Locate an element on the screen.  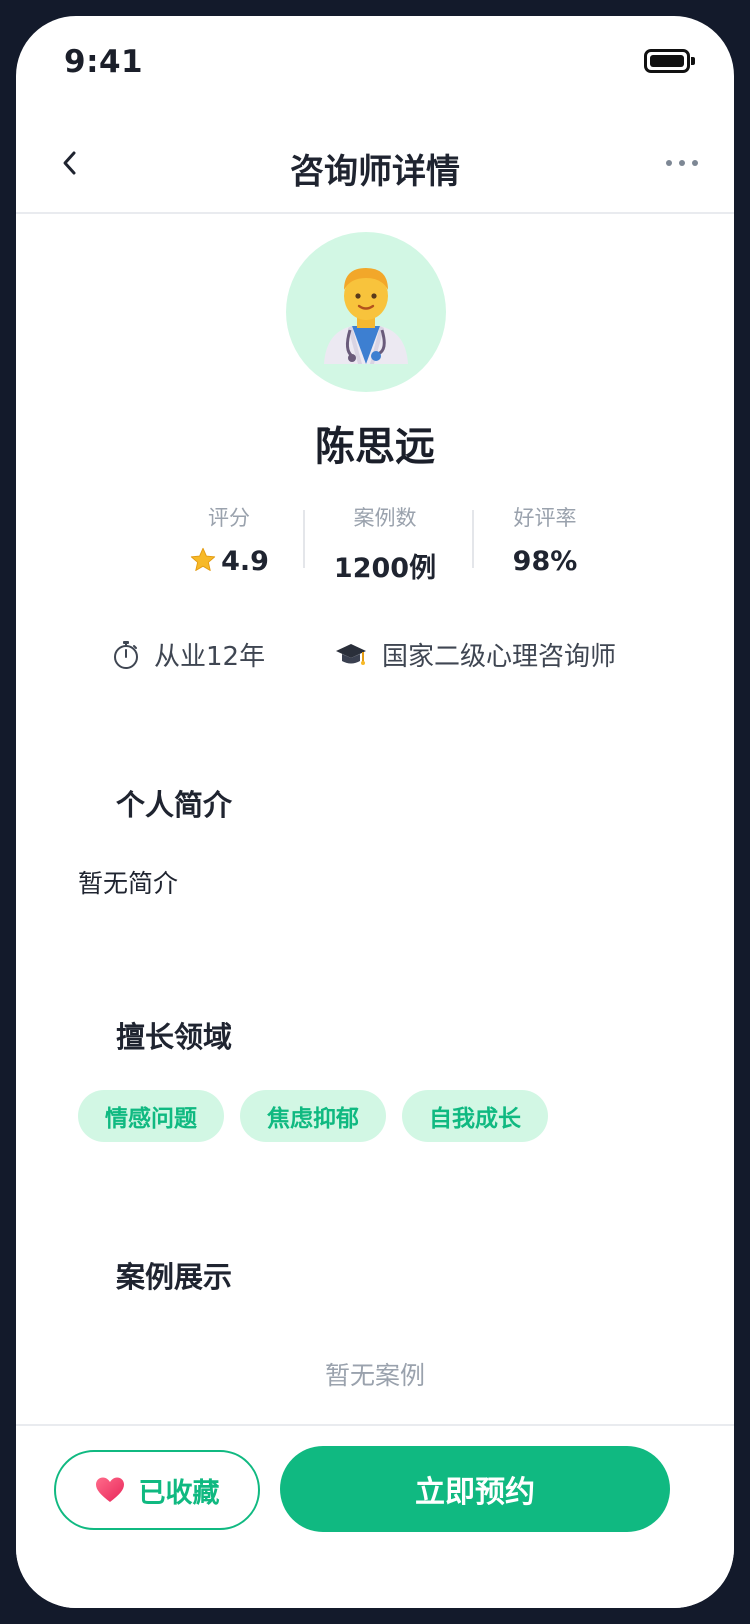
certification-item: 国家二级心理咨询师 is located at coordinates (475, 654).